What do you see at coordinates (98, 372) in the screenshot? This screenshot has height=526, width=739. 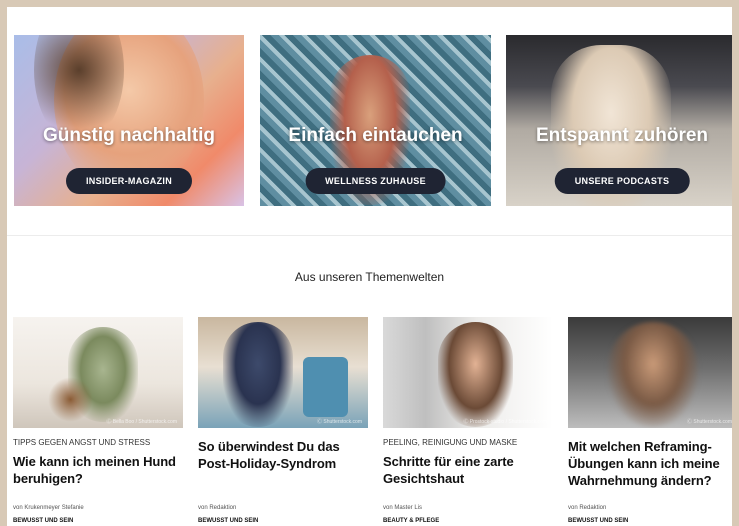 I see `article-image: Ⓒ Bella Boo / Shutterstock.com` at bounding box center [98, 372].